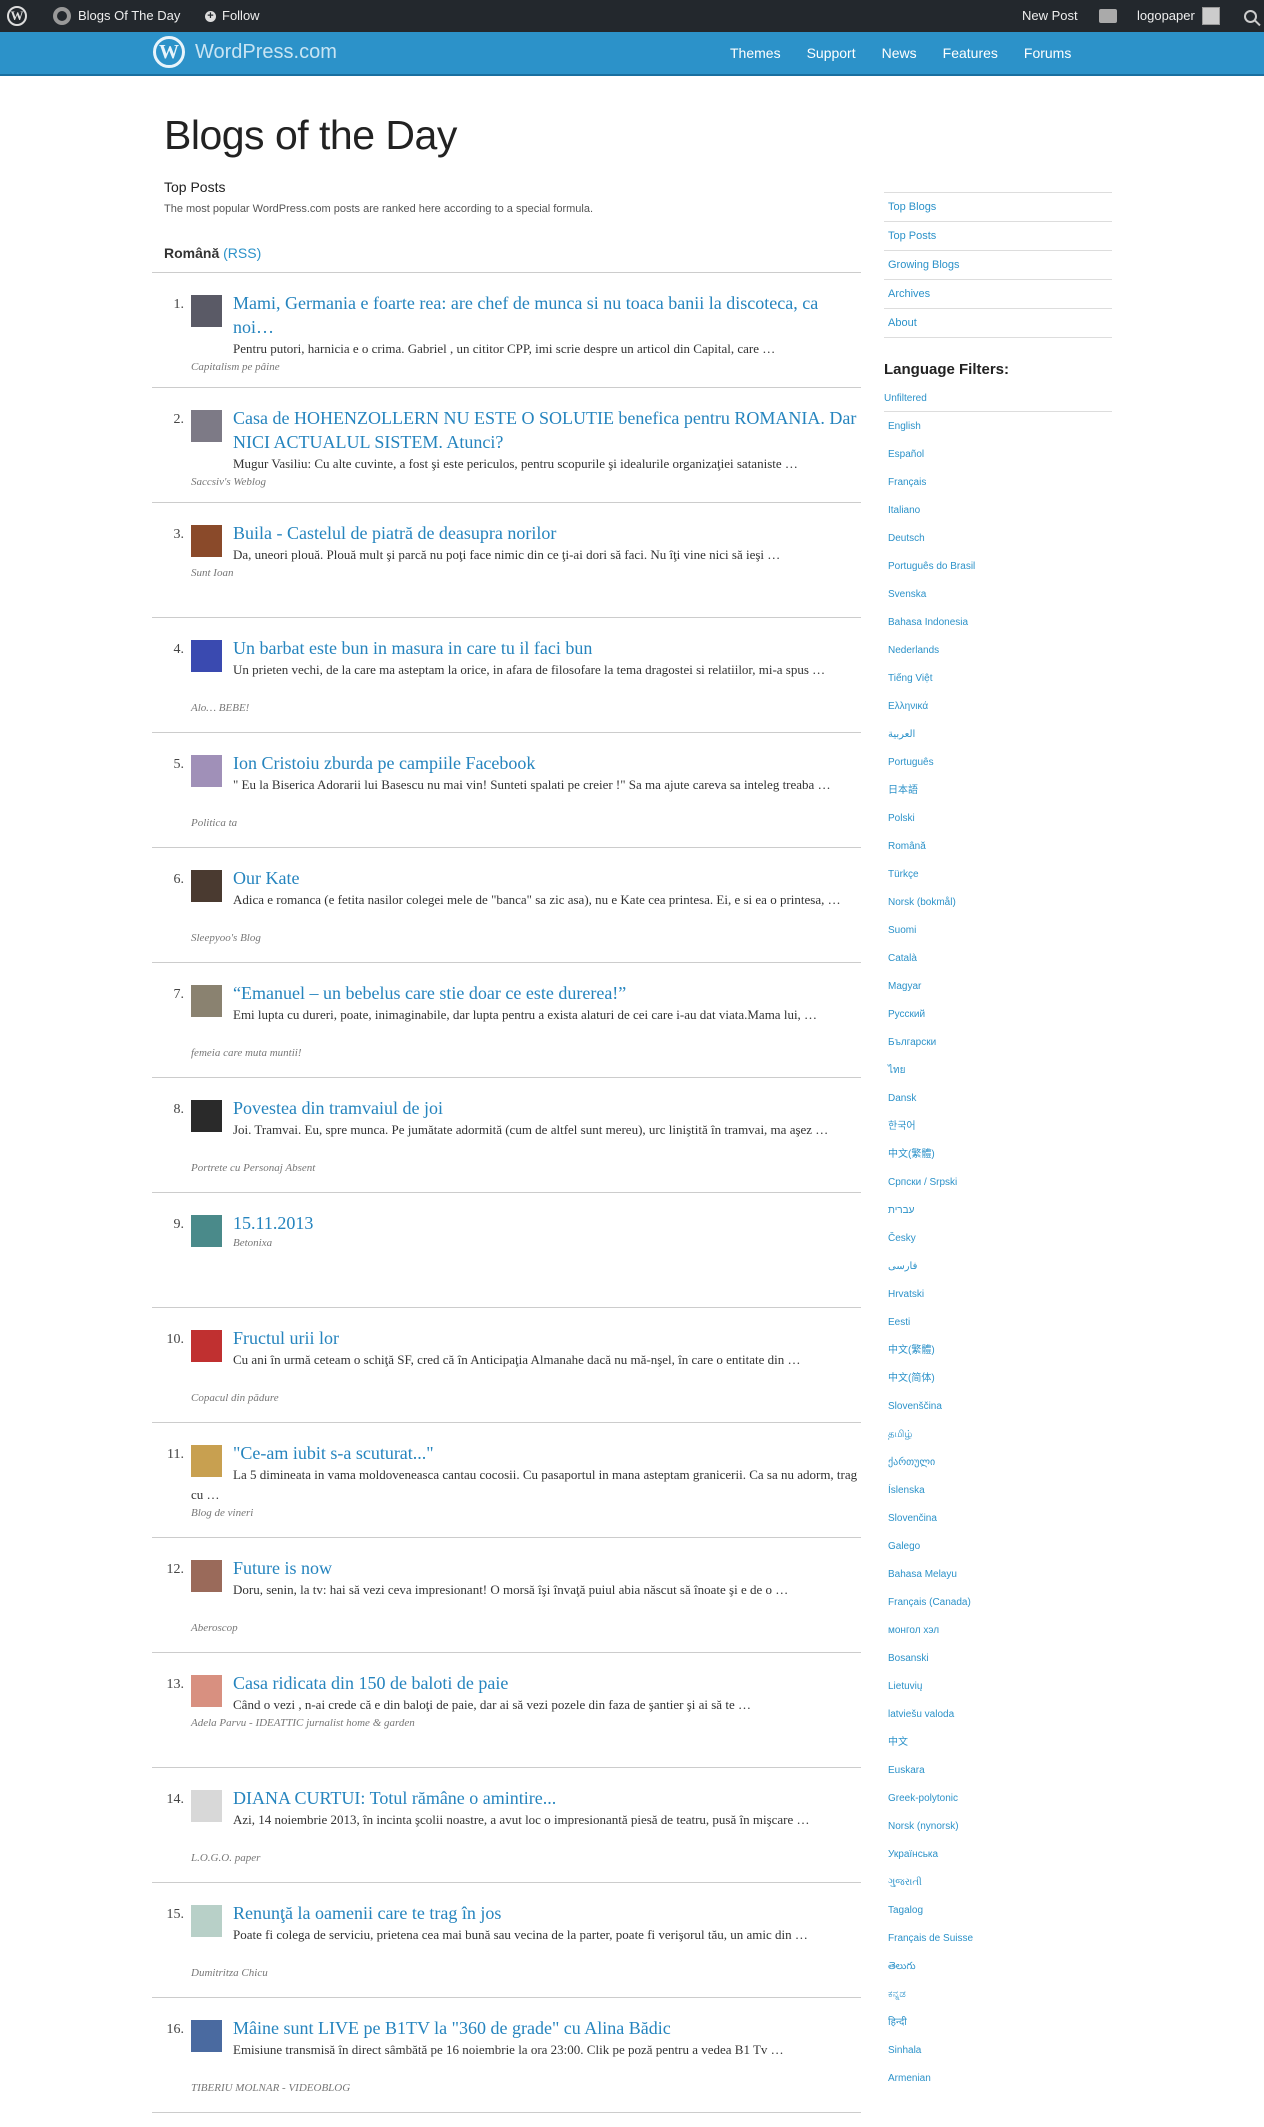 The image size is (1264, 2127). Describe the element at coordinates (547, 1683) in the screenshot. I see `post-title-link: Casa ridicata din 150 de baloti de paie` at that location.